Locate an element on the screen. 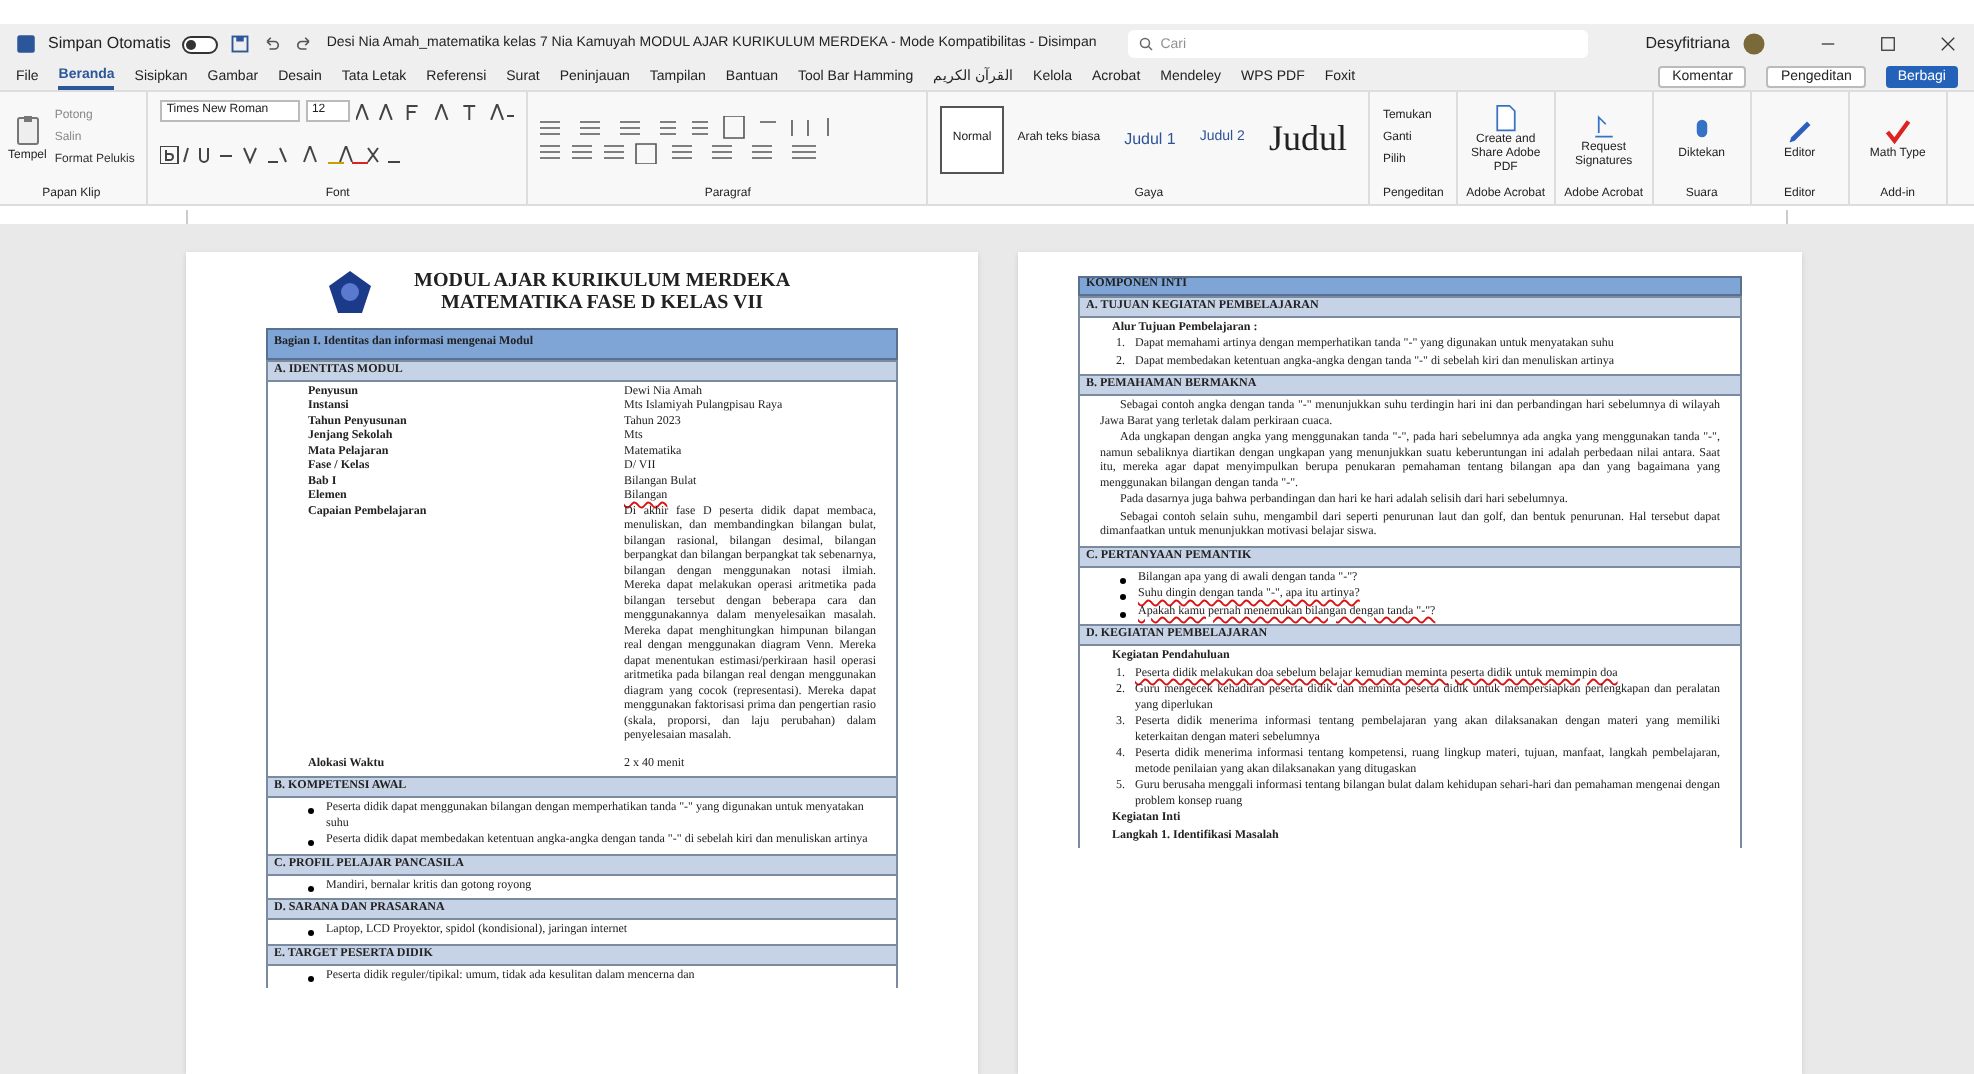 This screenshot has height=1074, width=1974. user-name: Desyfitriana is located at coordinates (1687, 44).